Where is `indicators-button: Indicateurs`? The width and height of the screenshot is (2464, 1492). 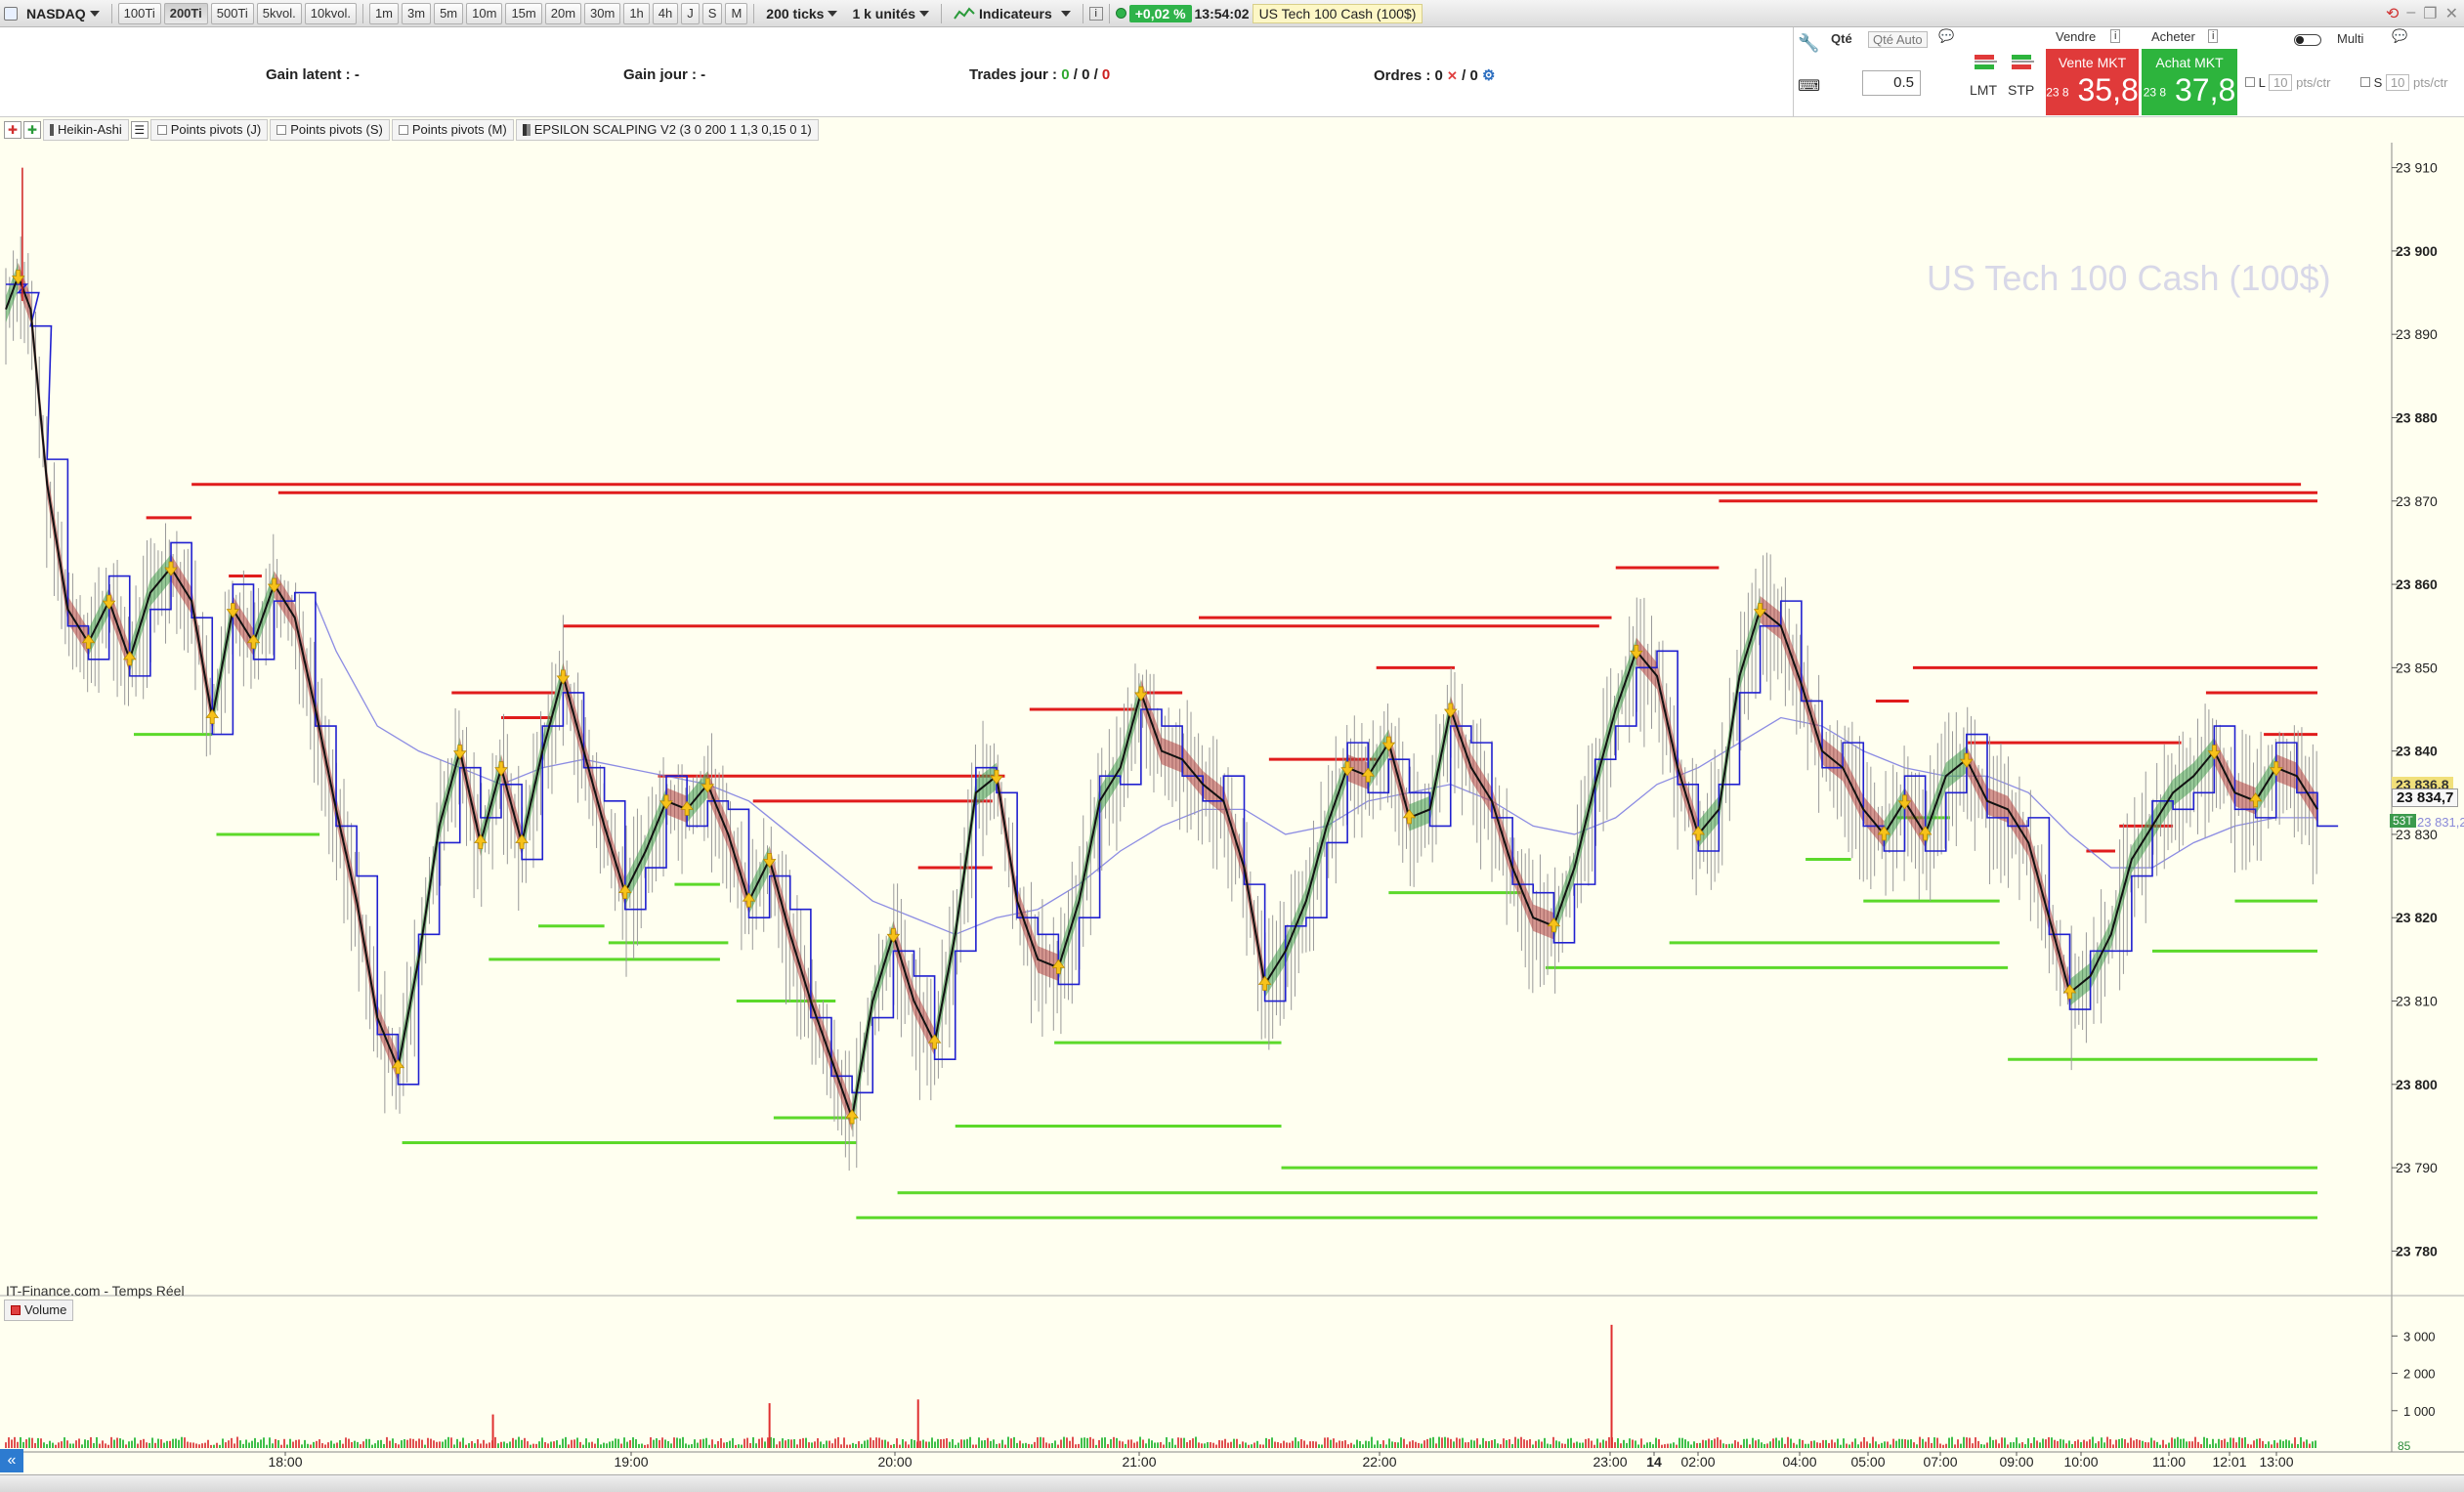 indicators-button: Indicateurs is located at coordinates (1003, 13).